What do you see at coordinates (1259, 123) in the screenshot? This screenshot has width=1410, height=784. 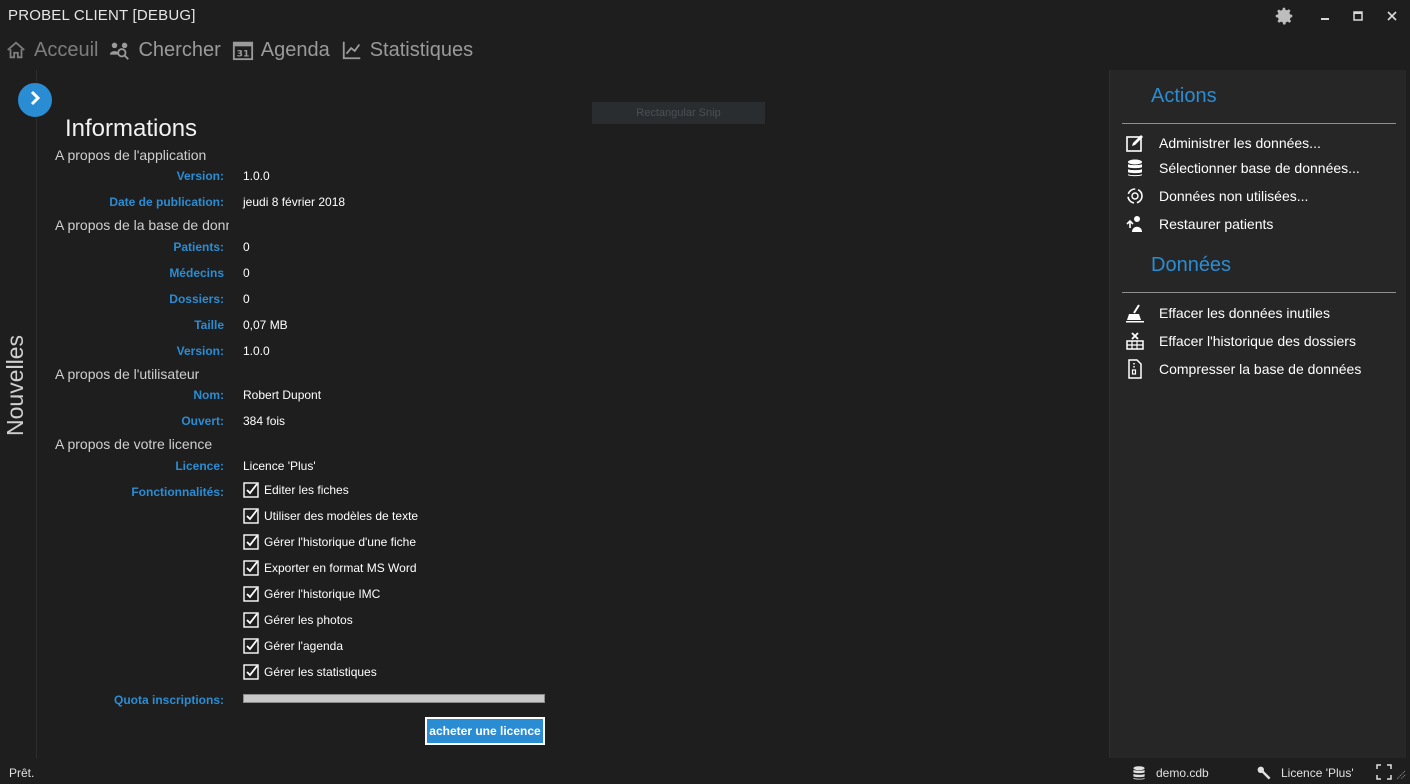 I see `actions-divider` at bounding box center [1259, 123].